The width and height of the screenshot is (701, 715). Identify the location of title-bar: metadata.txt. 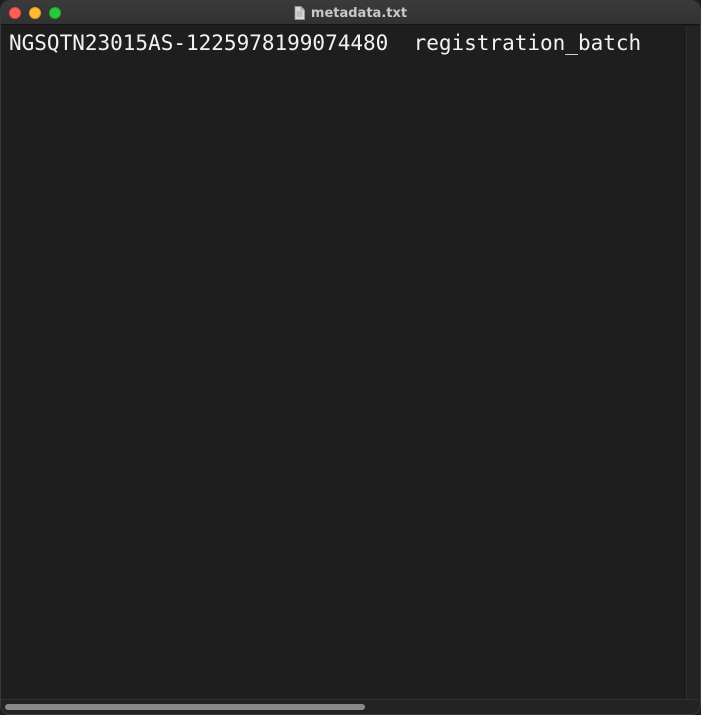
(350, 13).